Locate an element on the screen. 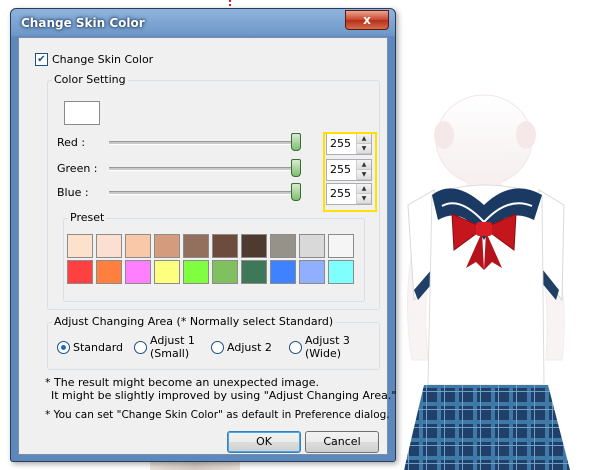 Image resolution: width=603 pixels, height=470 pixels. radio-standard-label: Standard is located at coordinates (98, 347).